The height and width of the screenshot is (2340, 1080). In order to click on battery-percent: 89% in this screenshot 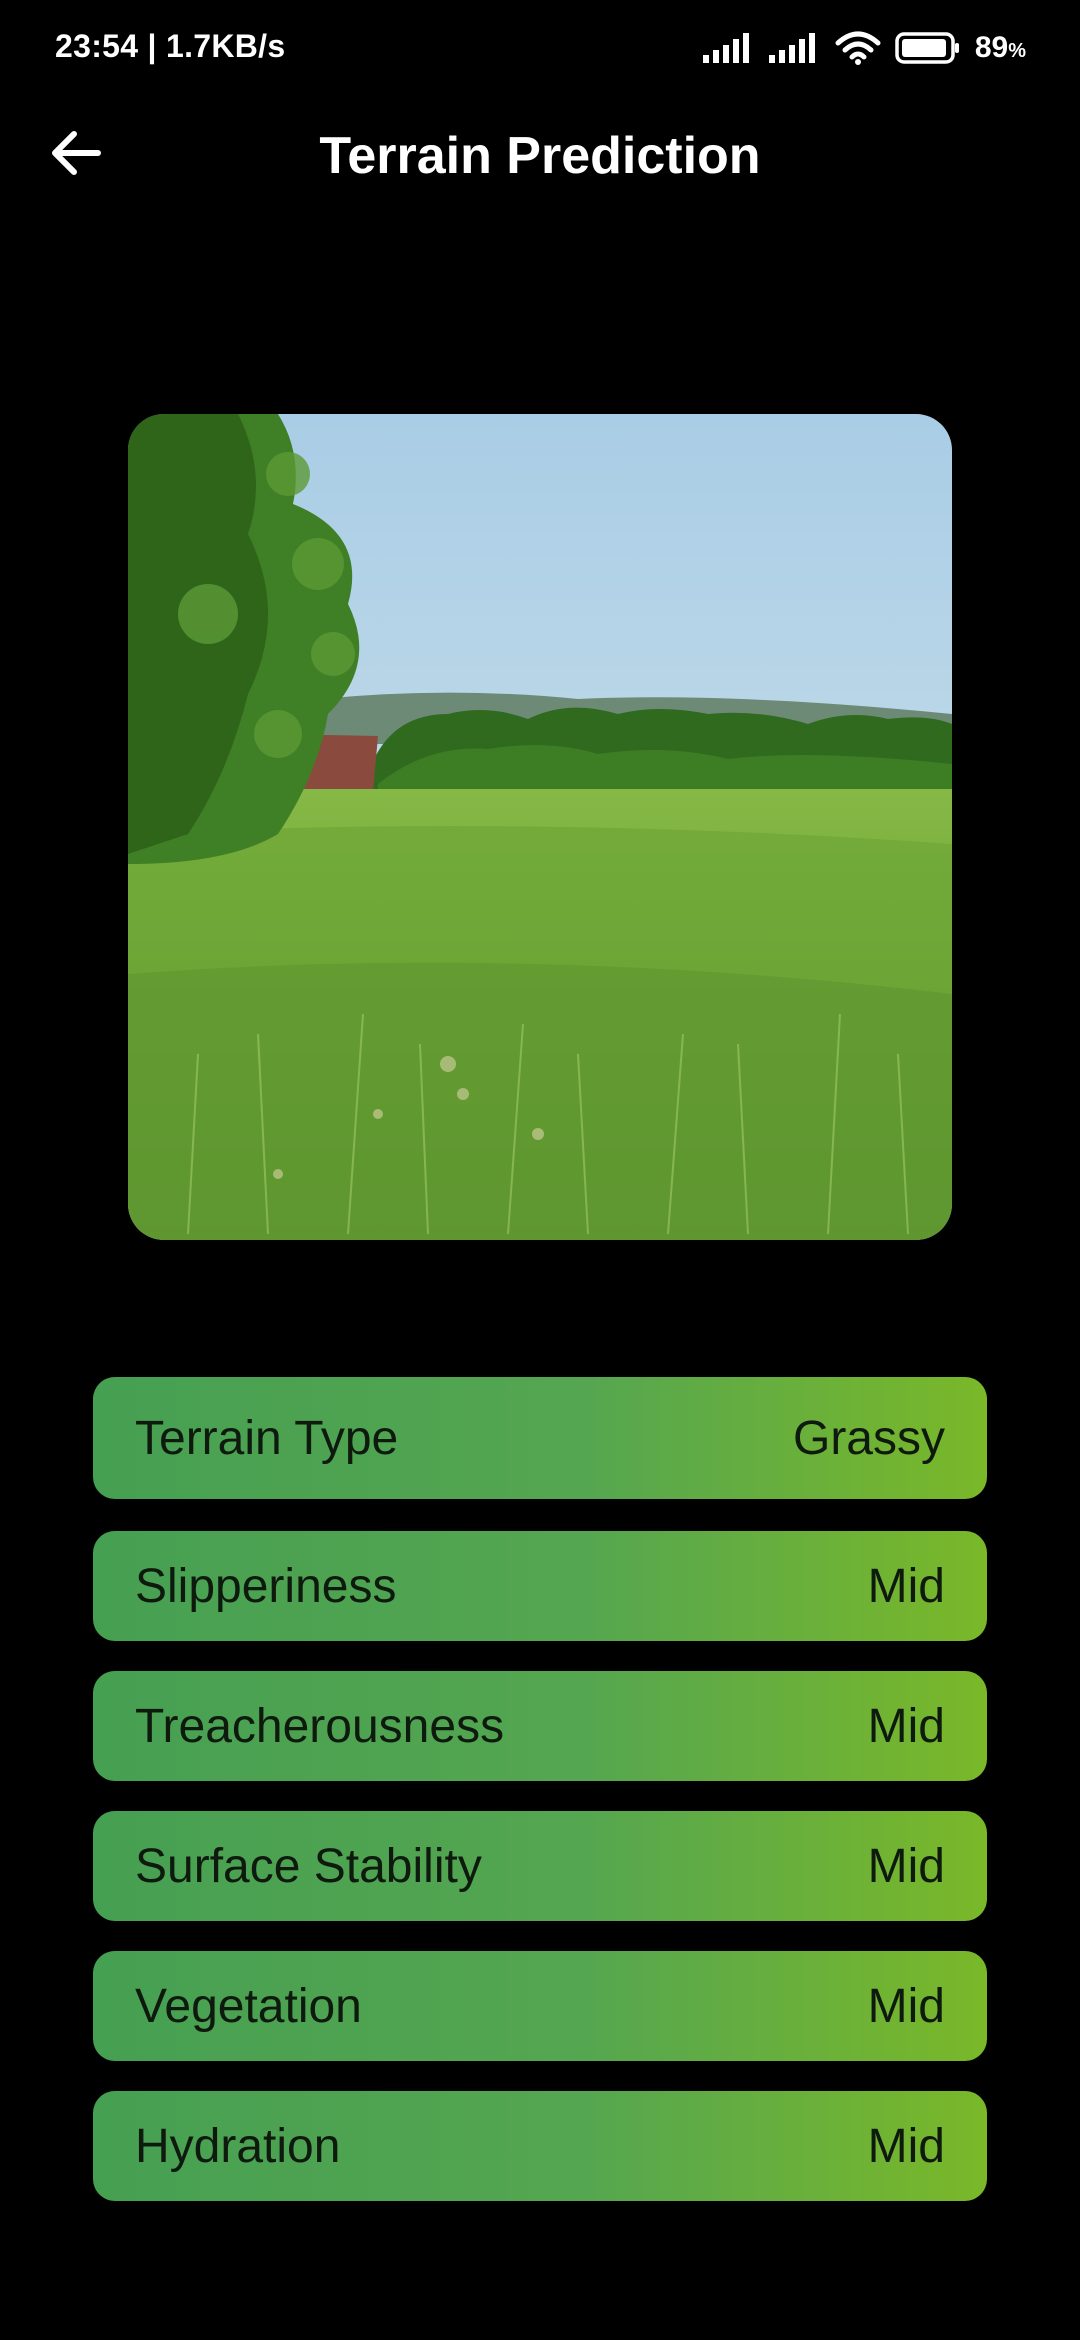, I will do `click(1000, 47)`.